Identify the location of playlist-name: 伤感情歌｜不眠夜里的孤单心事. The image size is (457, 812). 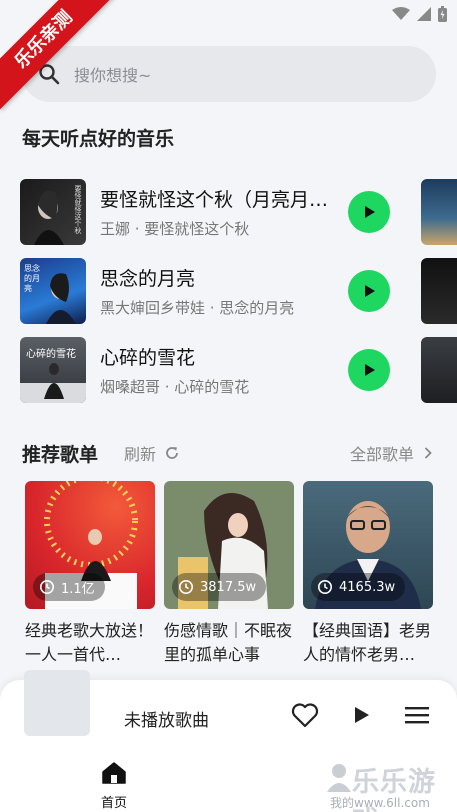
(228, 642).